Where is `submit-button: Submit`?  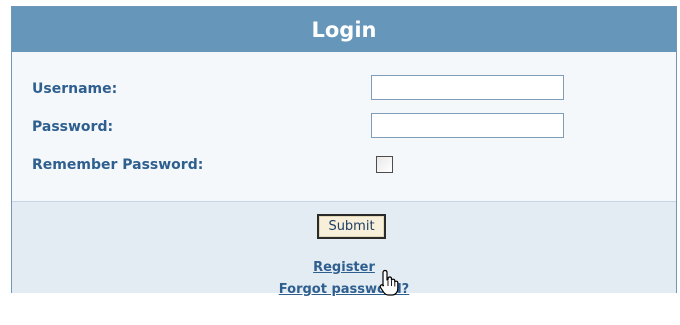
submit-button: Submit is located at coordinates (351, 226).